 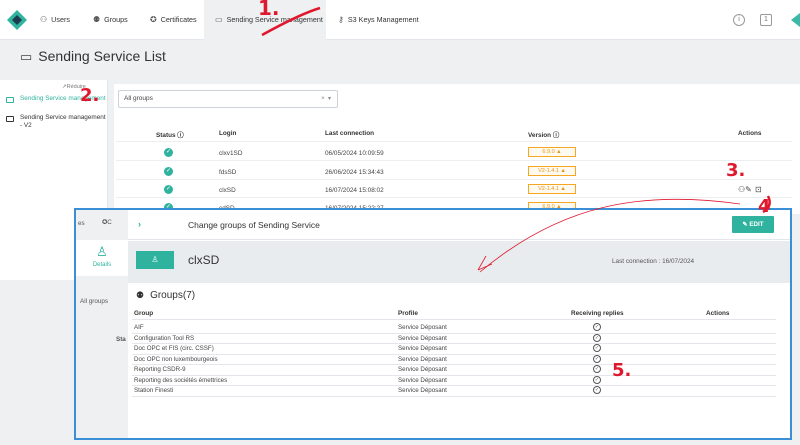 I want to click on status-ok-icon: ✓, so click(x=168, y=152).